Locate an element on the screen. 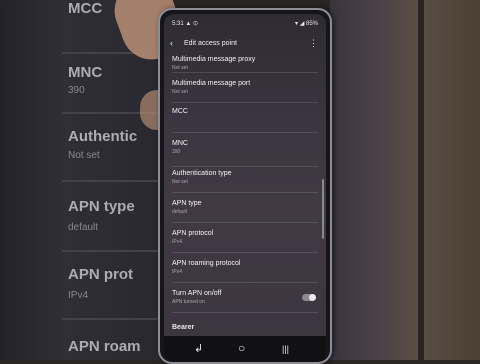 This screenshot has height=364, width=480. item-value: APN turned on is located at coordinates (188, 302).